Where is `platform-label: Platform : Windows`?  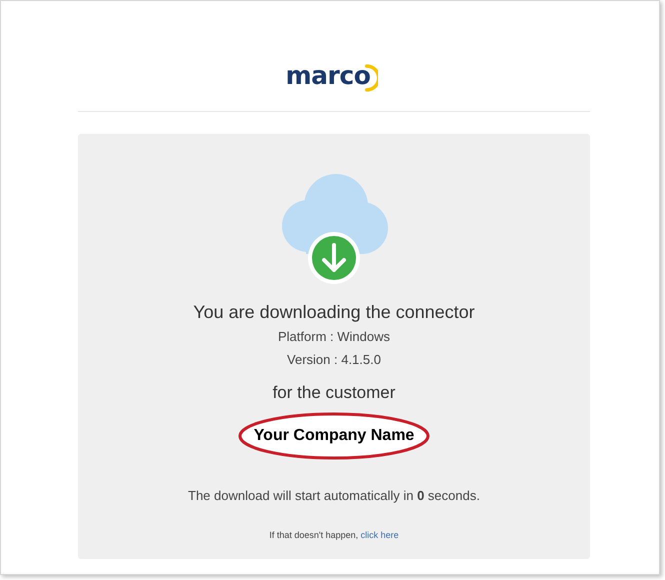
platform-label: Platform : Windows is located at coordinates (334, 337).